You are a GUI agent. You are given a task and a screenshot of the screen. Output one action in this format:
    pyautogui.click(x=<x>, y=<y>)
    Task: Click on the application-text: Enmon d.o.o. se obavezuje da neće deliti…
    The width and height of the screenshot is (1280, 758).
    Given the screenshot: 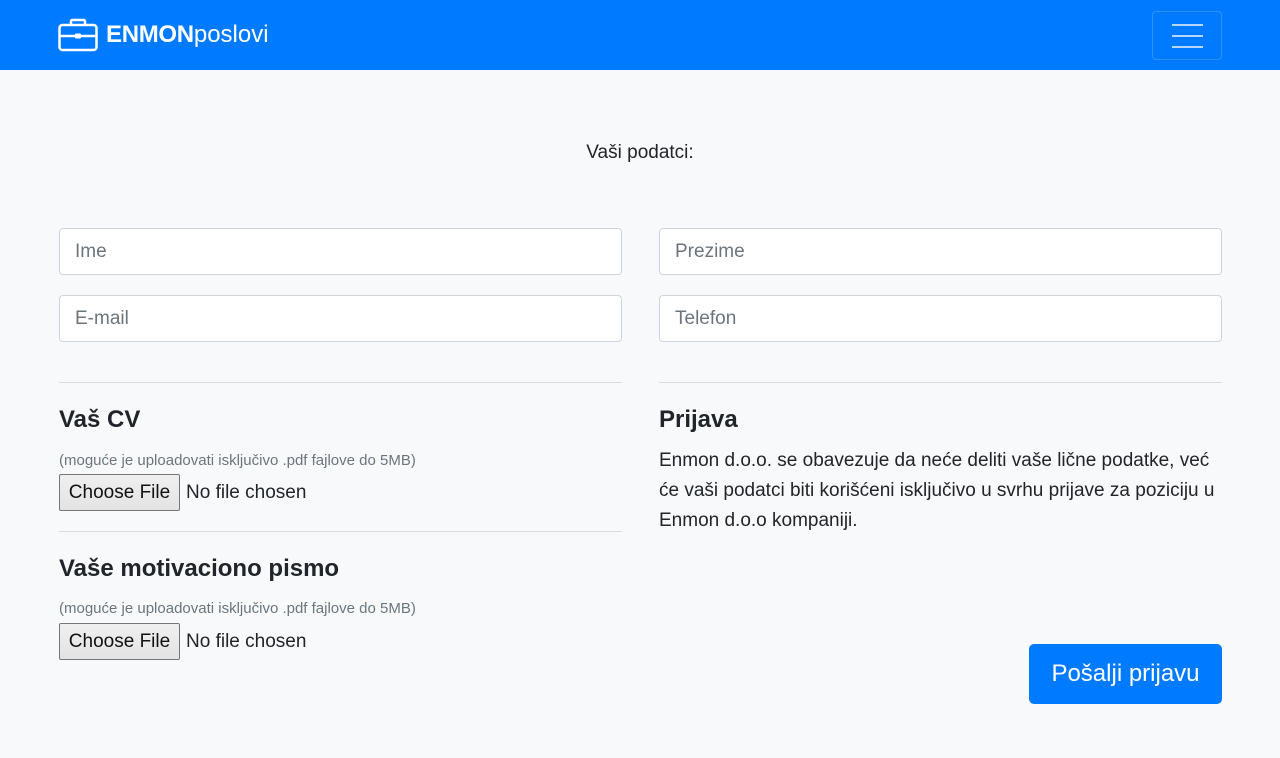 What is the action you would take?
    pyautogui.click(x=937, y=490)
    